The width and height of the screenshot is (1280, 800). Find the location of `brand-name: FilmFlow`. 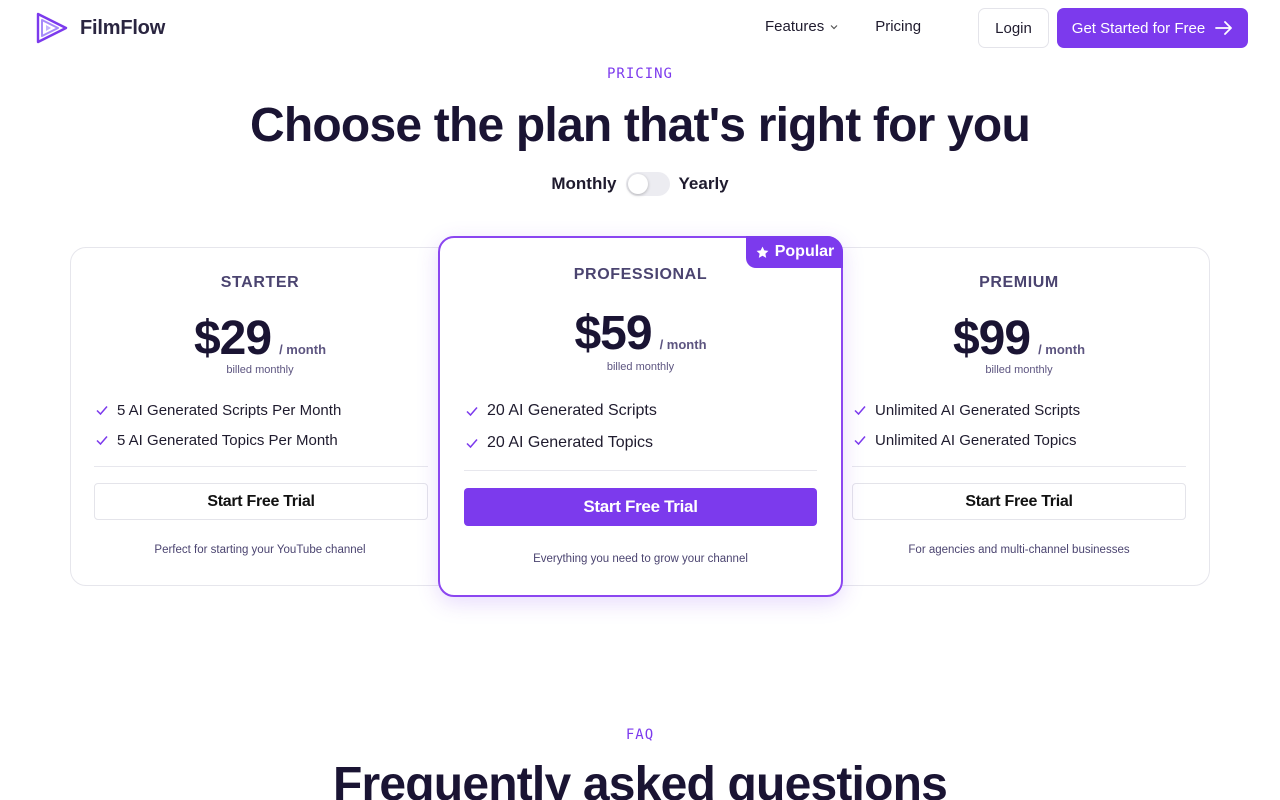

brand-name: FilmFlow is located at coordinates (123, 27).